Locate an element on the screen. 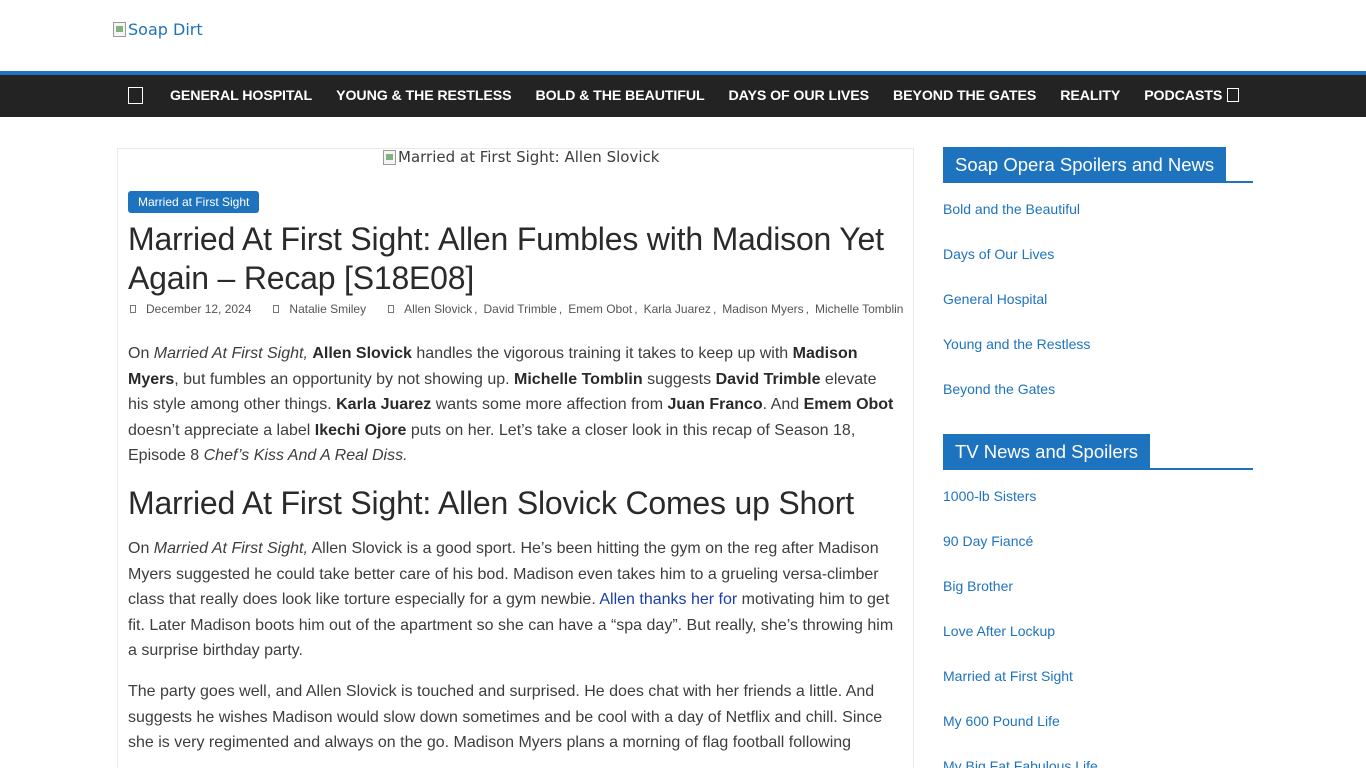  nav-item-young-restless: YOUNG & THE RESTLESS is located at coordinates (423, 96).